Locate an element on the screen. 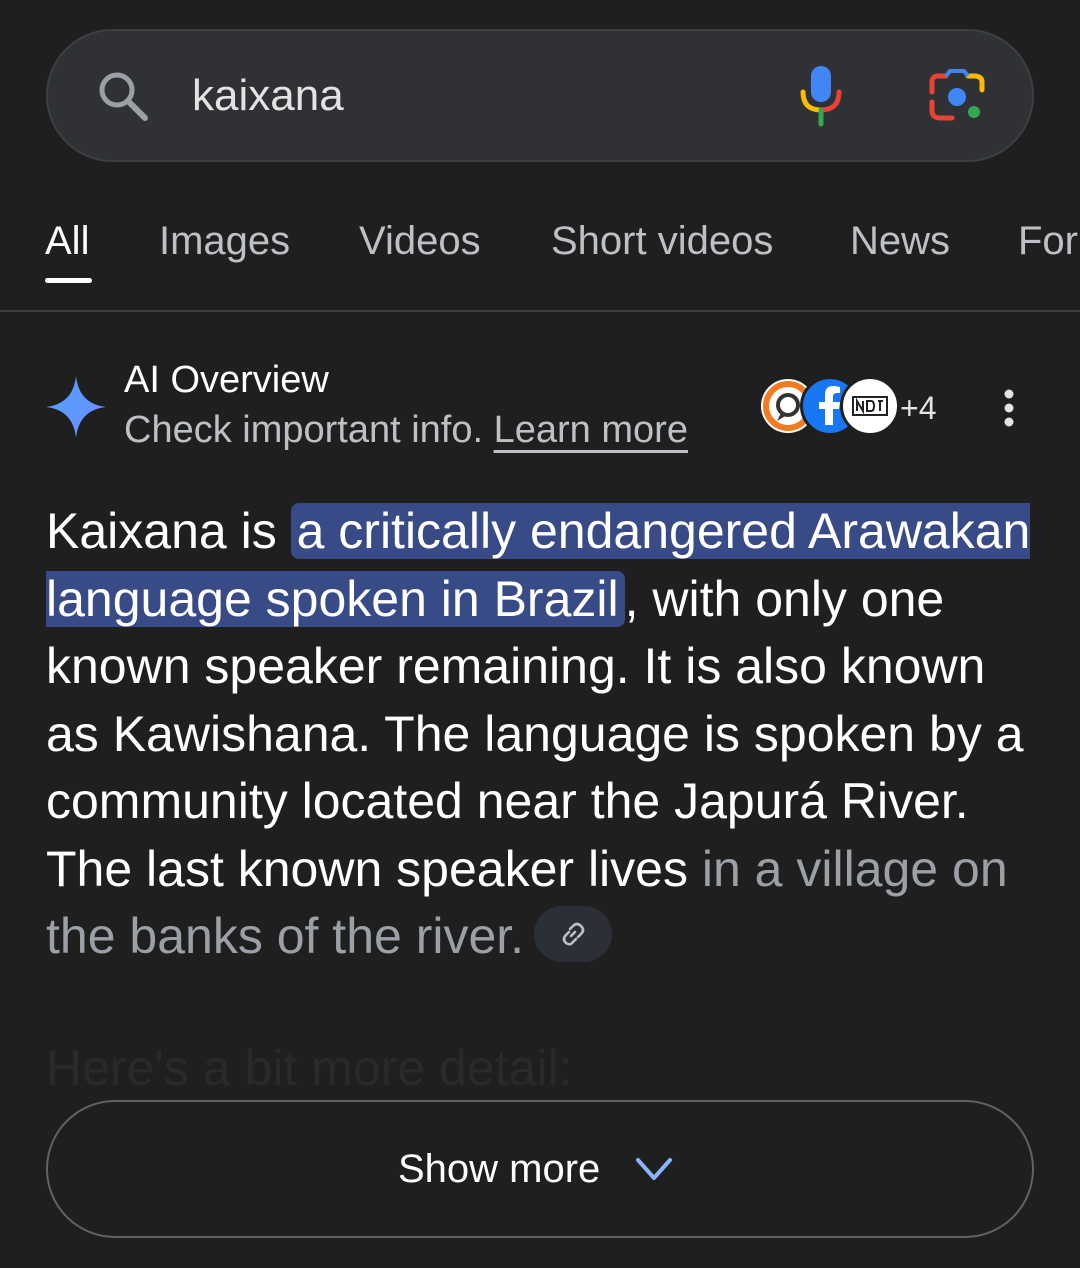  show-more-label: Show more is located at coordinates (499, 1169).